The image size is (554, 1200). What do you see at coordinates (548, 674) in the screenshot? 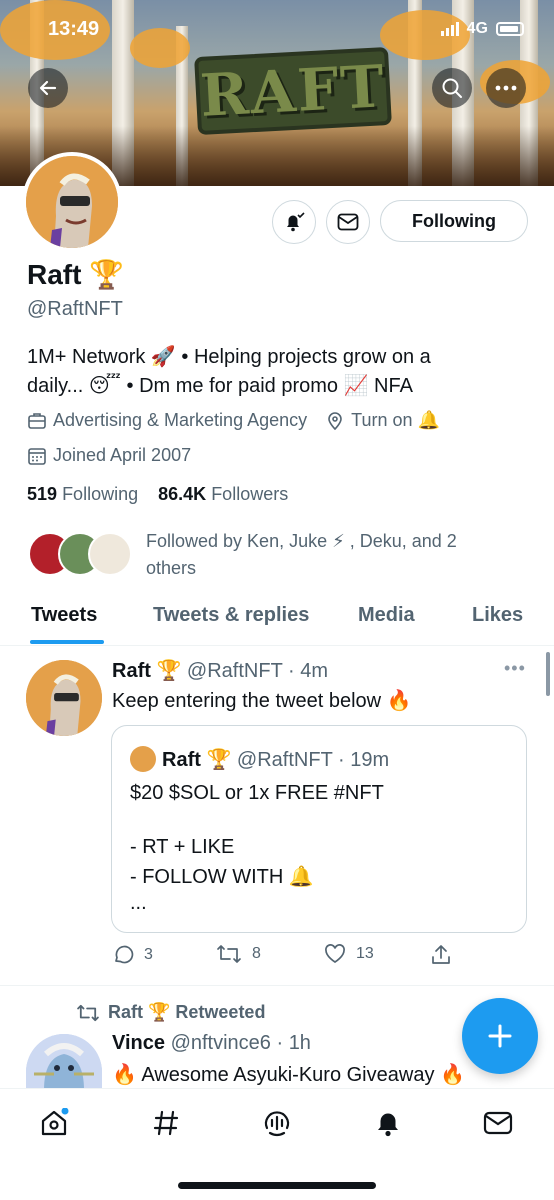
I see `scrollbar` at bounding box center [548, 674].